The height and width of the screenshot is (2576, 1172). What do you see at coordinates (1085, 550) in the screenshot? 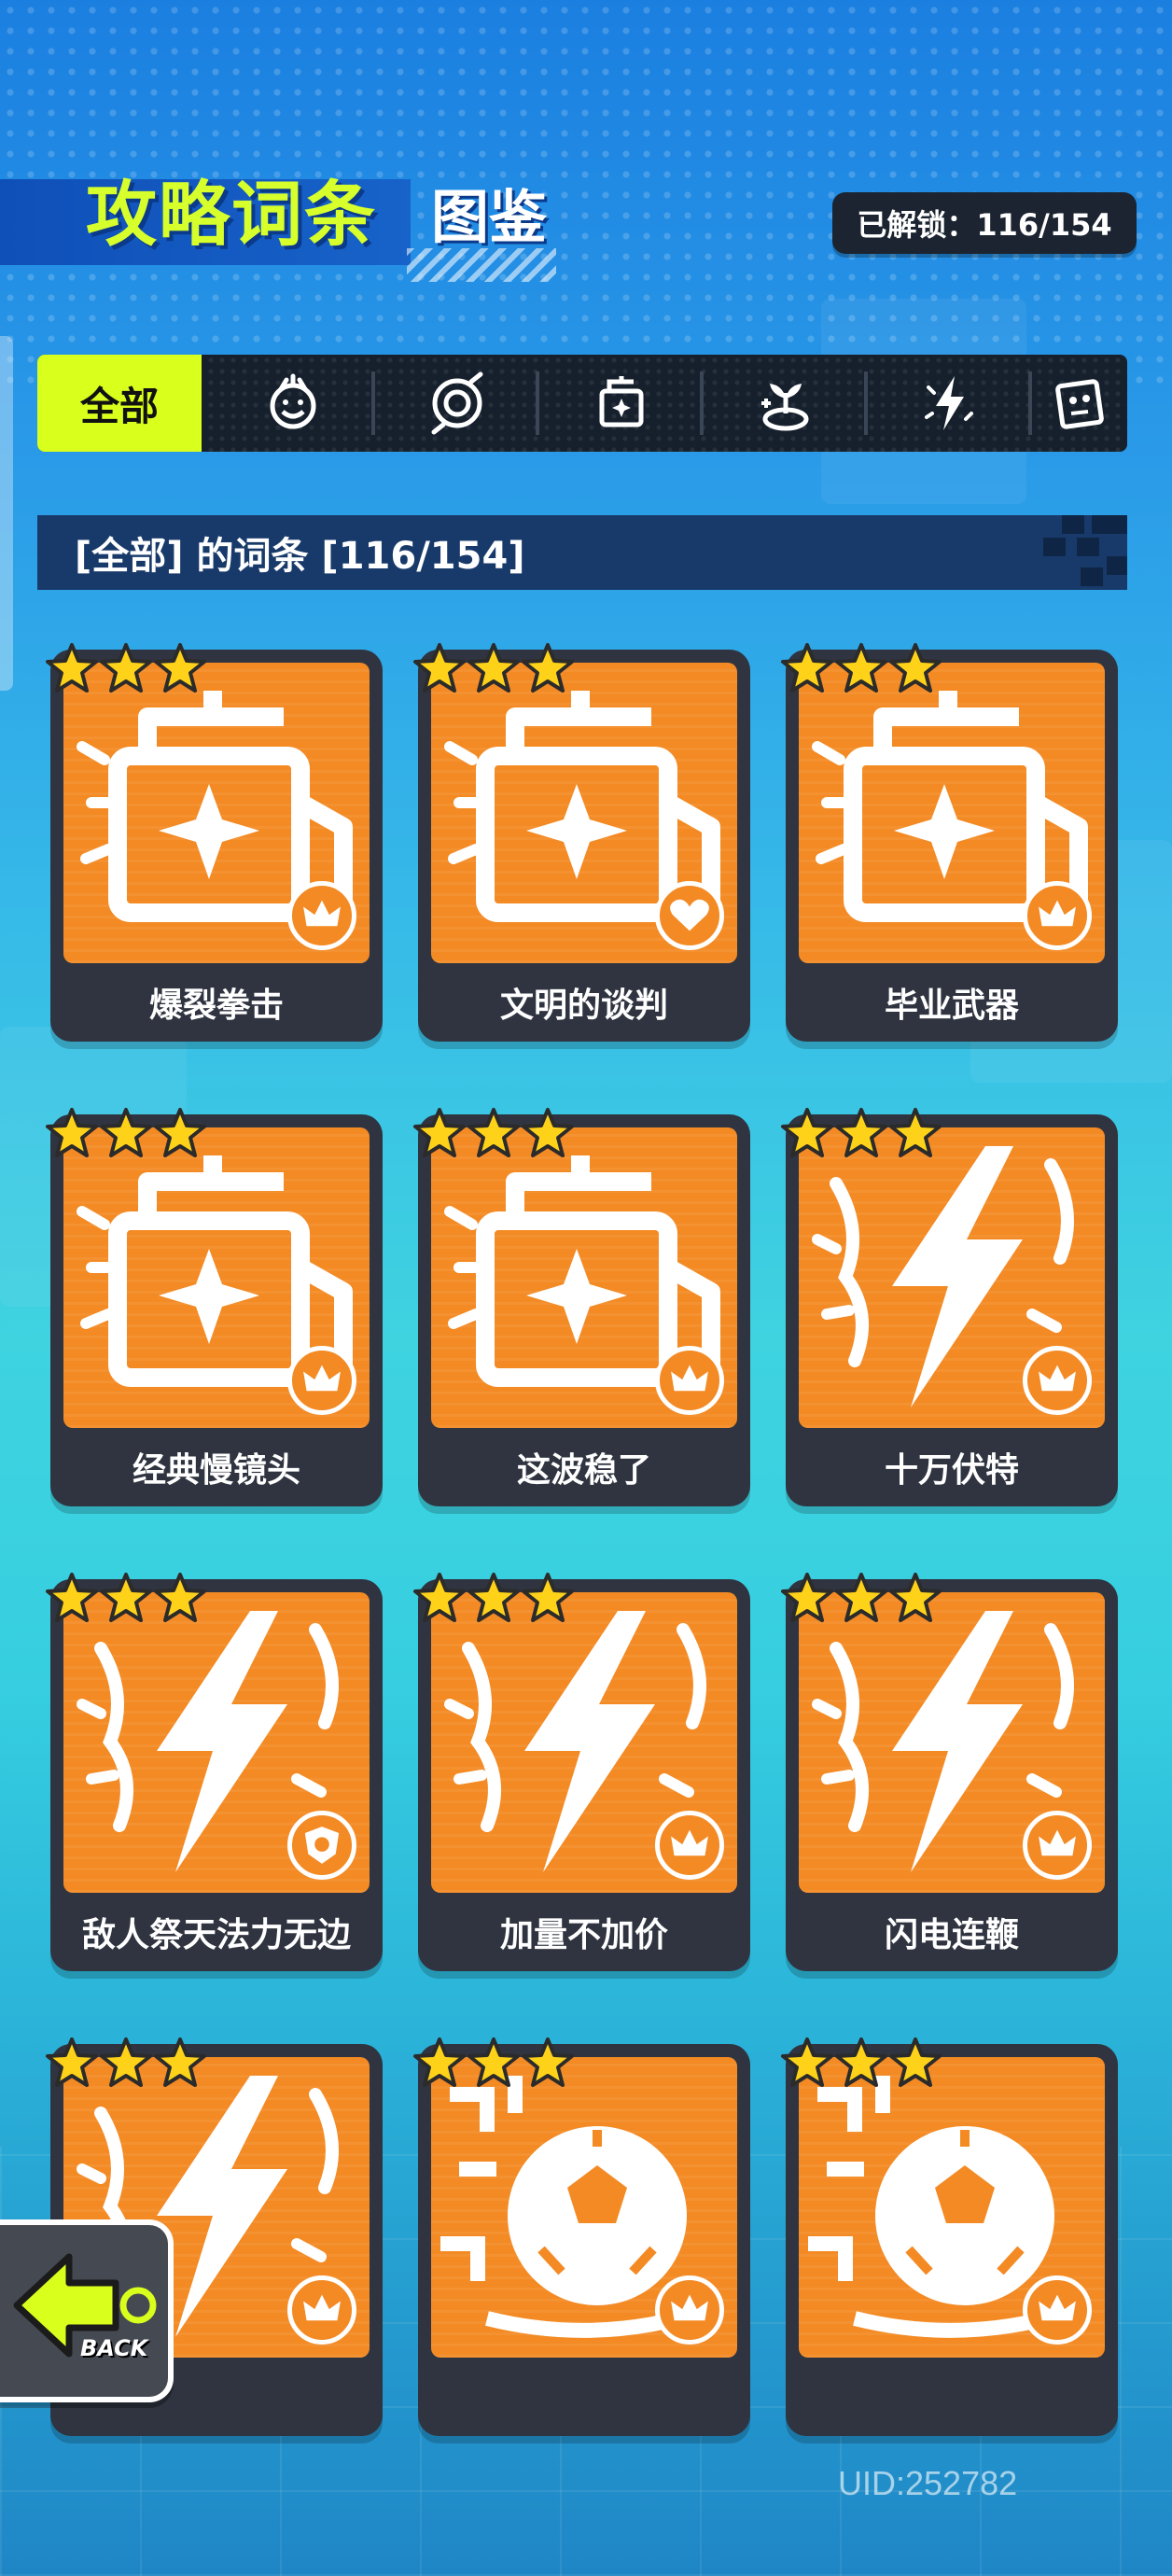
I see `pixel-decoration` at bounding box center [1085, 550].